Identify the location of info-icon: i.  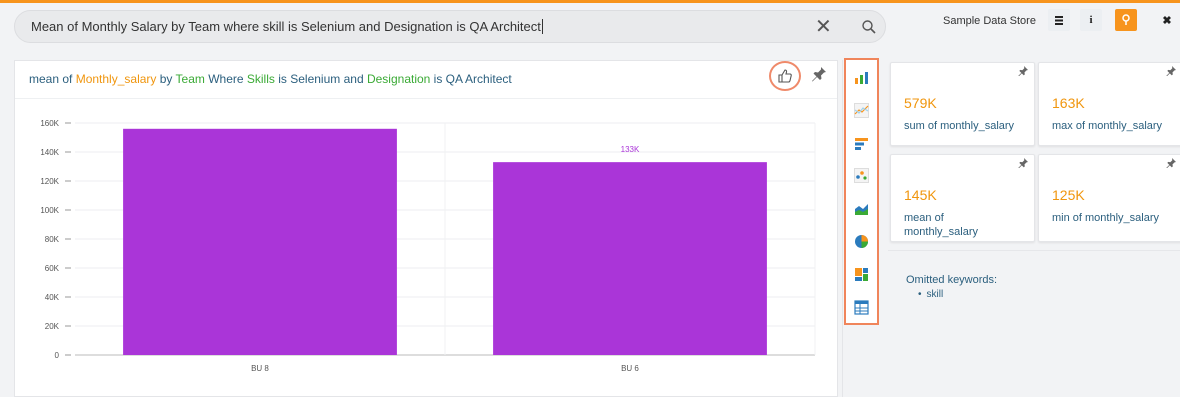
(1091, 20).